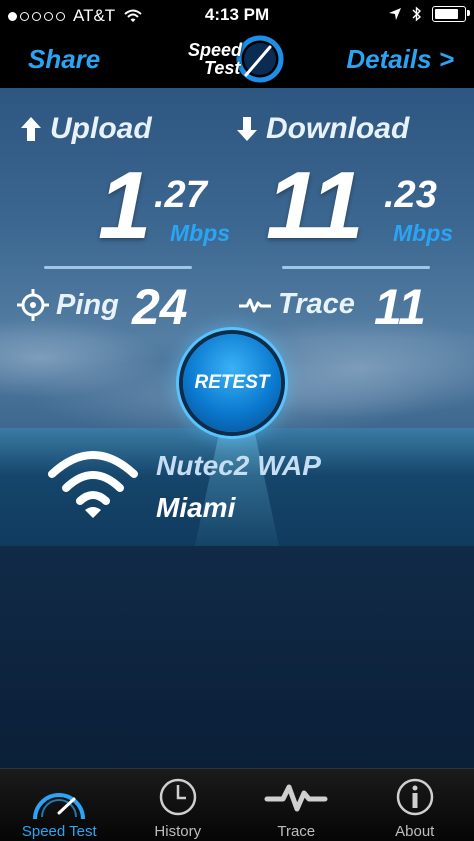 The width and height of the screenshot is (474, 841). I want to click on tab-label: About, so click(415, 831).